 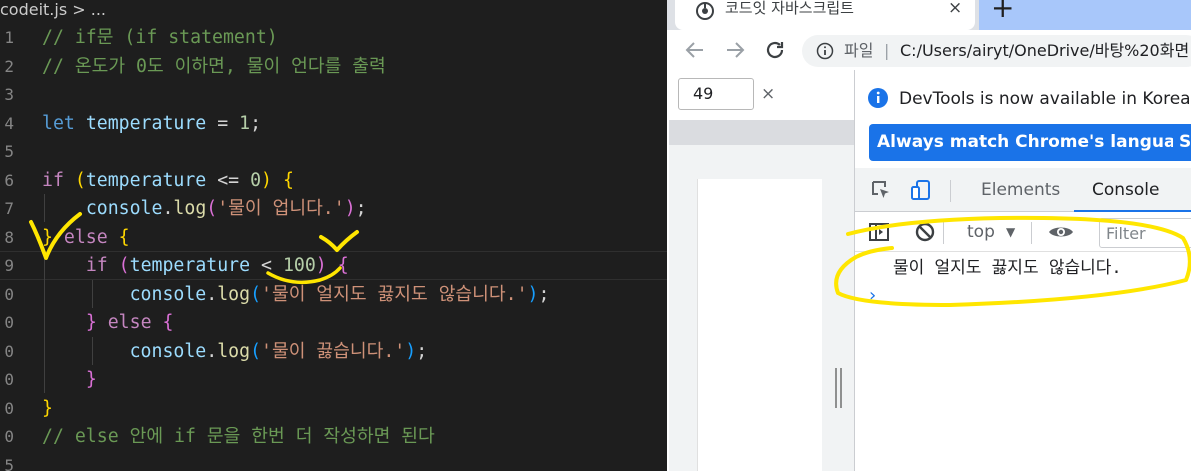 What do you see at coordinates (981, 232) in the screenshot?
I see `context-selector: top` at bounding box center [981, 232].